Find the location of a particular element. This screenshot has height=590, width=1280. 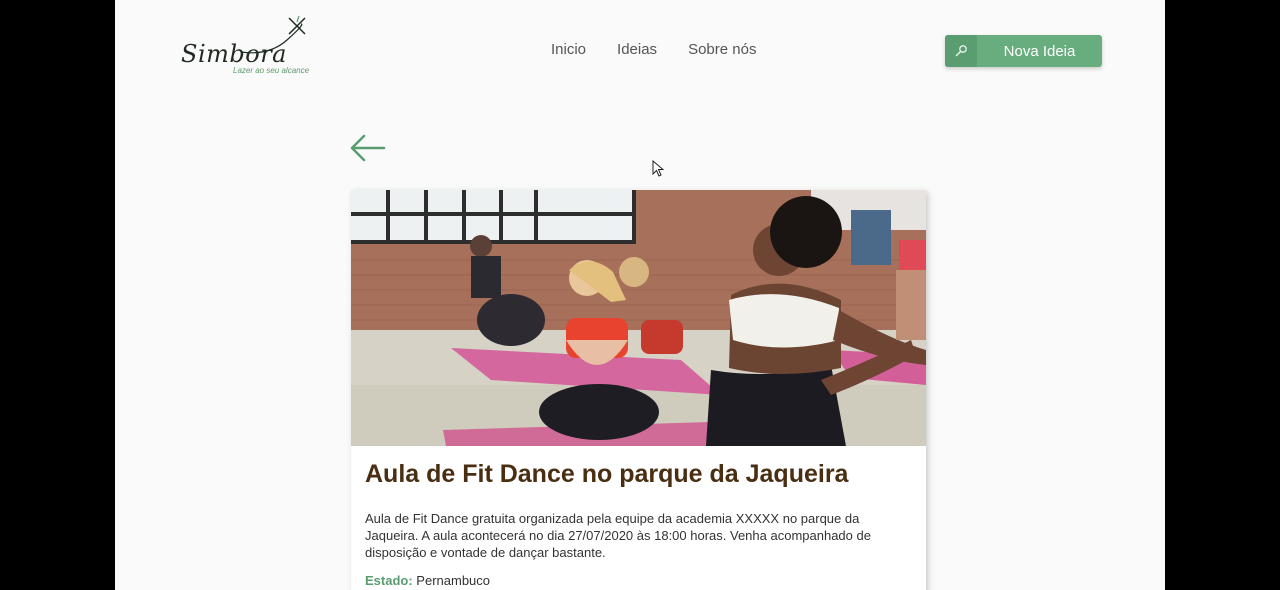

nav-item-sobre: Sobre nós is located at coordinates (722, 49).